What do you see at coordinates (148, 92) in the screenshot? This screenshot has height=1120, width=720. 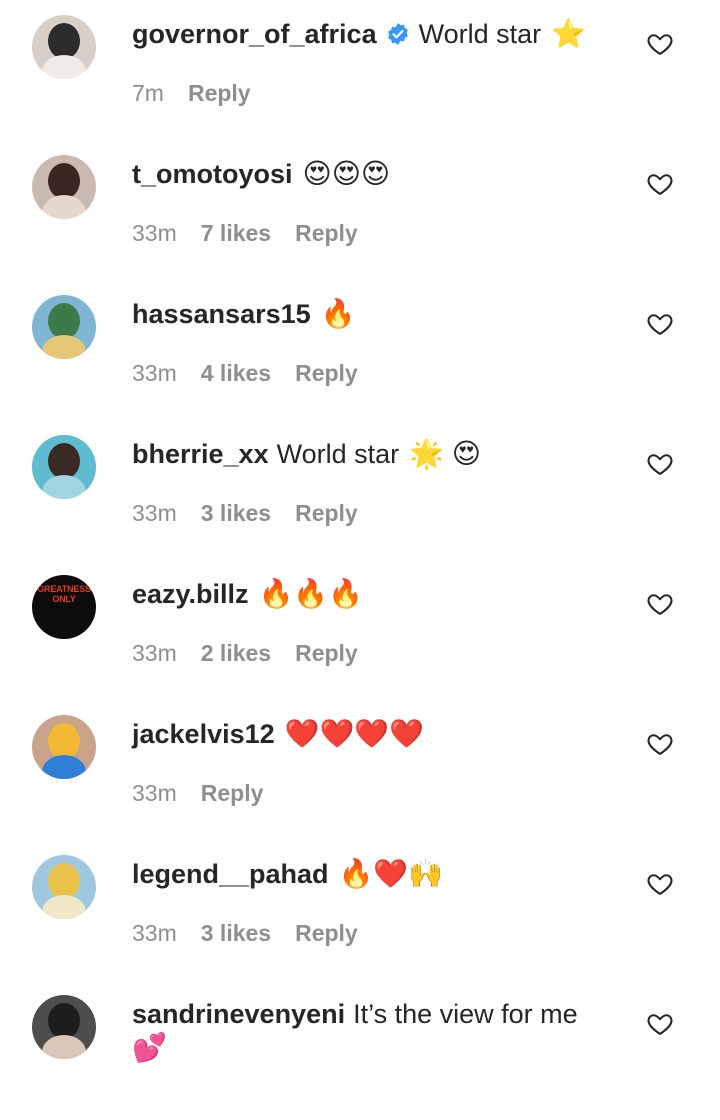 I see `comment-time: 7m` at bounding box center [148, 92].